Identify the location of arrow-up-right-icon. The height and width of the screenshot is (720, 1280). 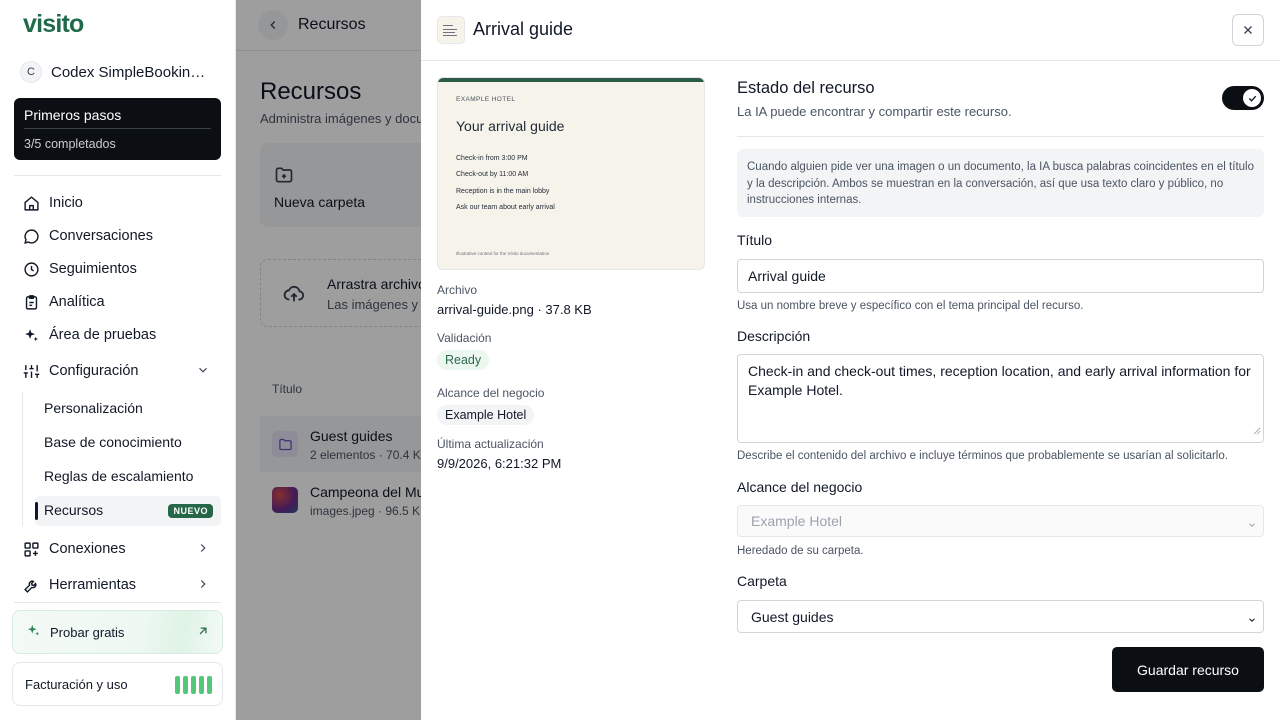
(203, 632).